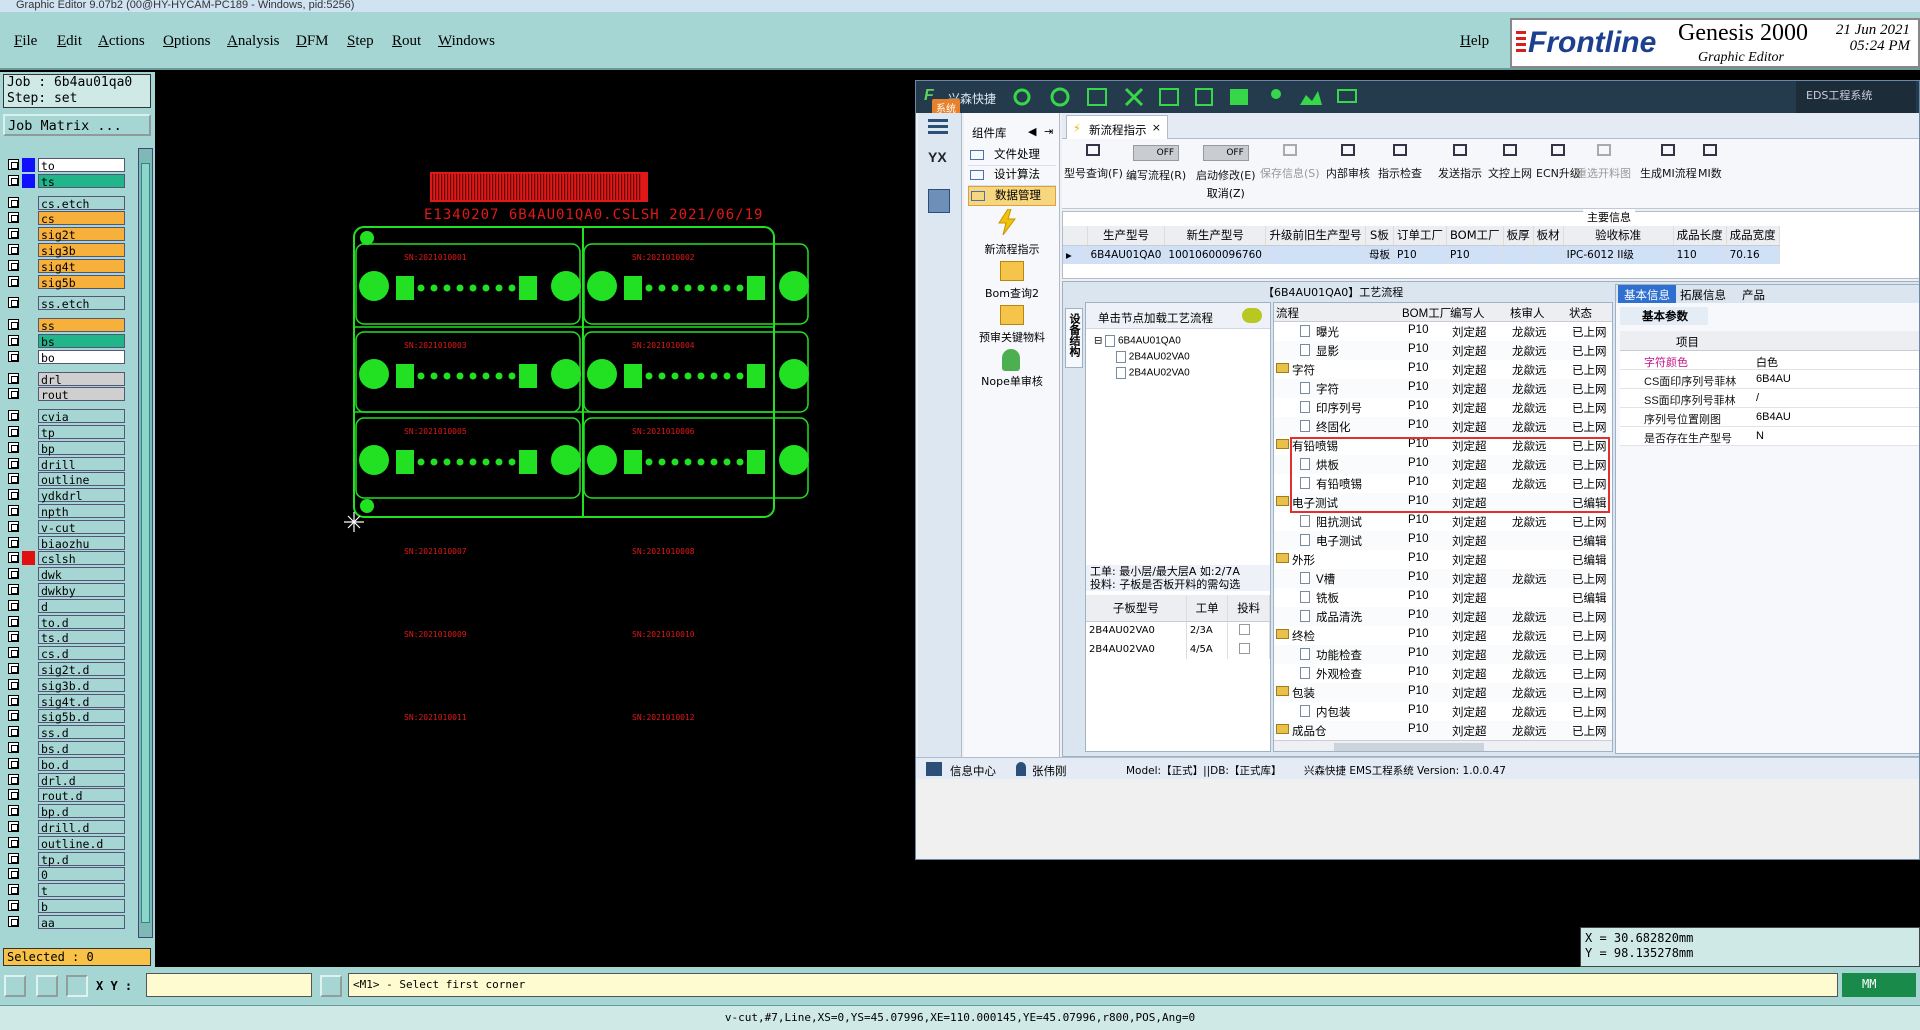  I want to click on layer-row: drill.d, so click(66, 827).